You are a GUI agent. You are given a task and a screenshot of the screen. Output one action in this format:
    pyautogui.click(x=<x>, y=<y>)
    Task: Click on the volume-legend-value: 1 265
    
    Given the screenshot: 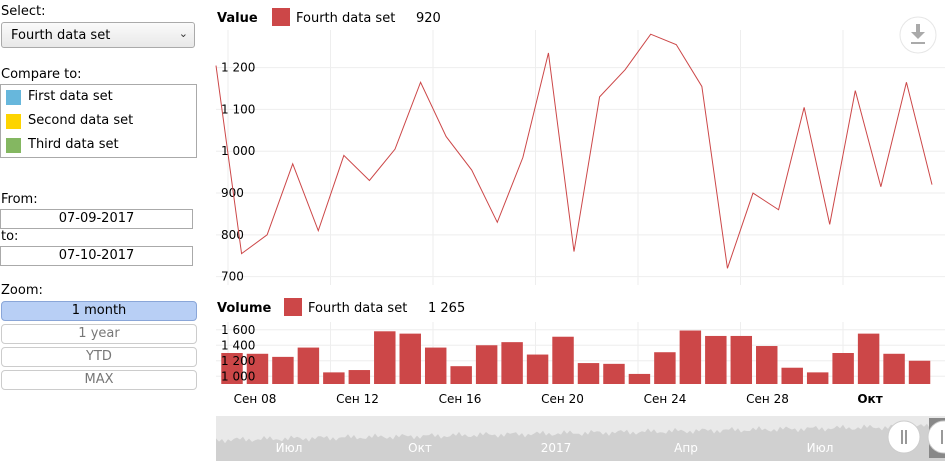 What is the action you would take?
    pyautogui.click(x=446, y=308)
    